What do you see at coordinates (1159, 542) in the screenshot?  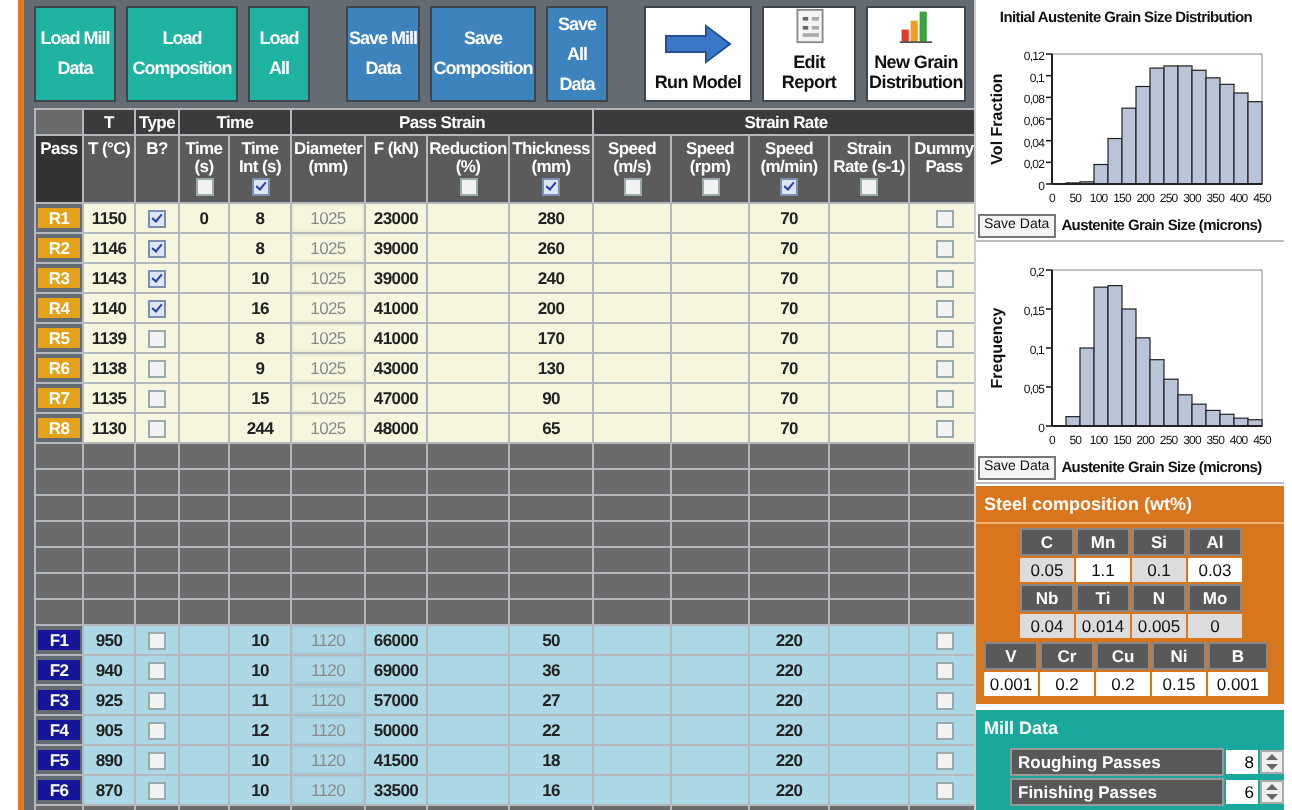 I see `element-label: Si` at bounding box center [1159, 542].